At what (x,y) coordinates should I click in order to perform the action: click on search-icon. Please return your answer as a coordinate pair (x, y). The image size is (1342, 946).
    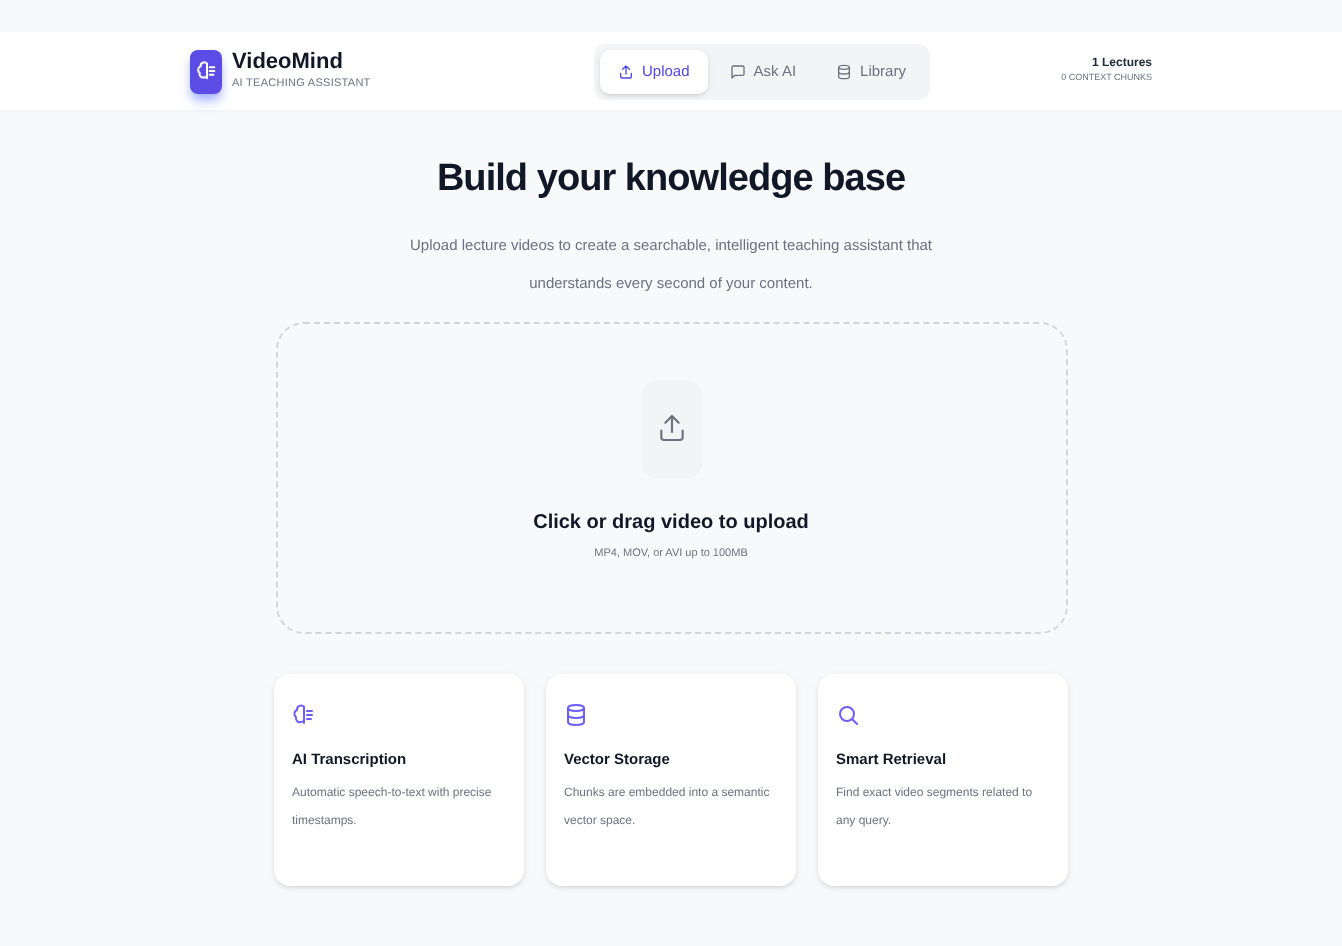
    Looking at the image, I should click on (848, 714).